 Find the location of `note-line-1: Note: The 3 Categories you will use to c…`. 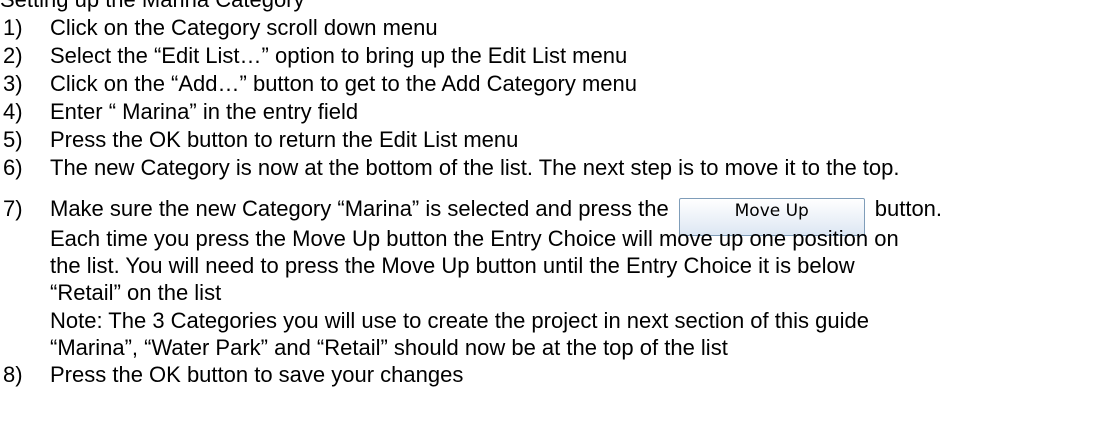

note-line-1: Note: The 3 Categories you will use to c… is located at coordinates (459, 320).